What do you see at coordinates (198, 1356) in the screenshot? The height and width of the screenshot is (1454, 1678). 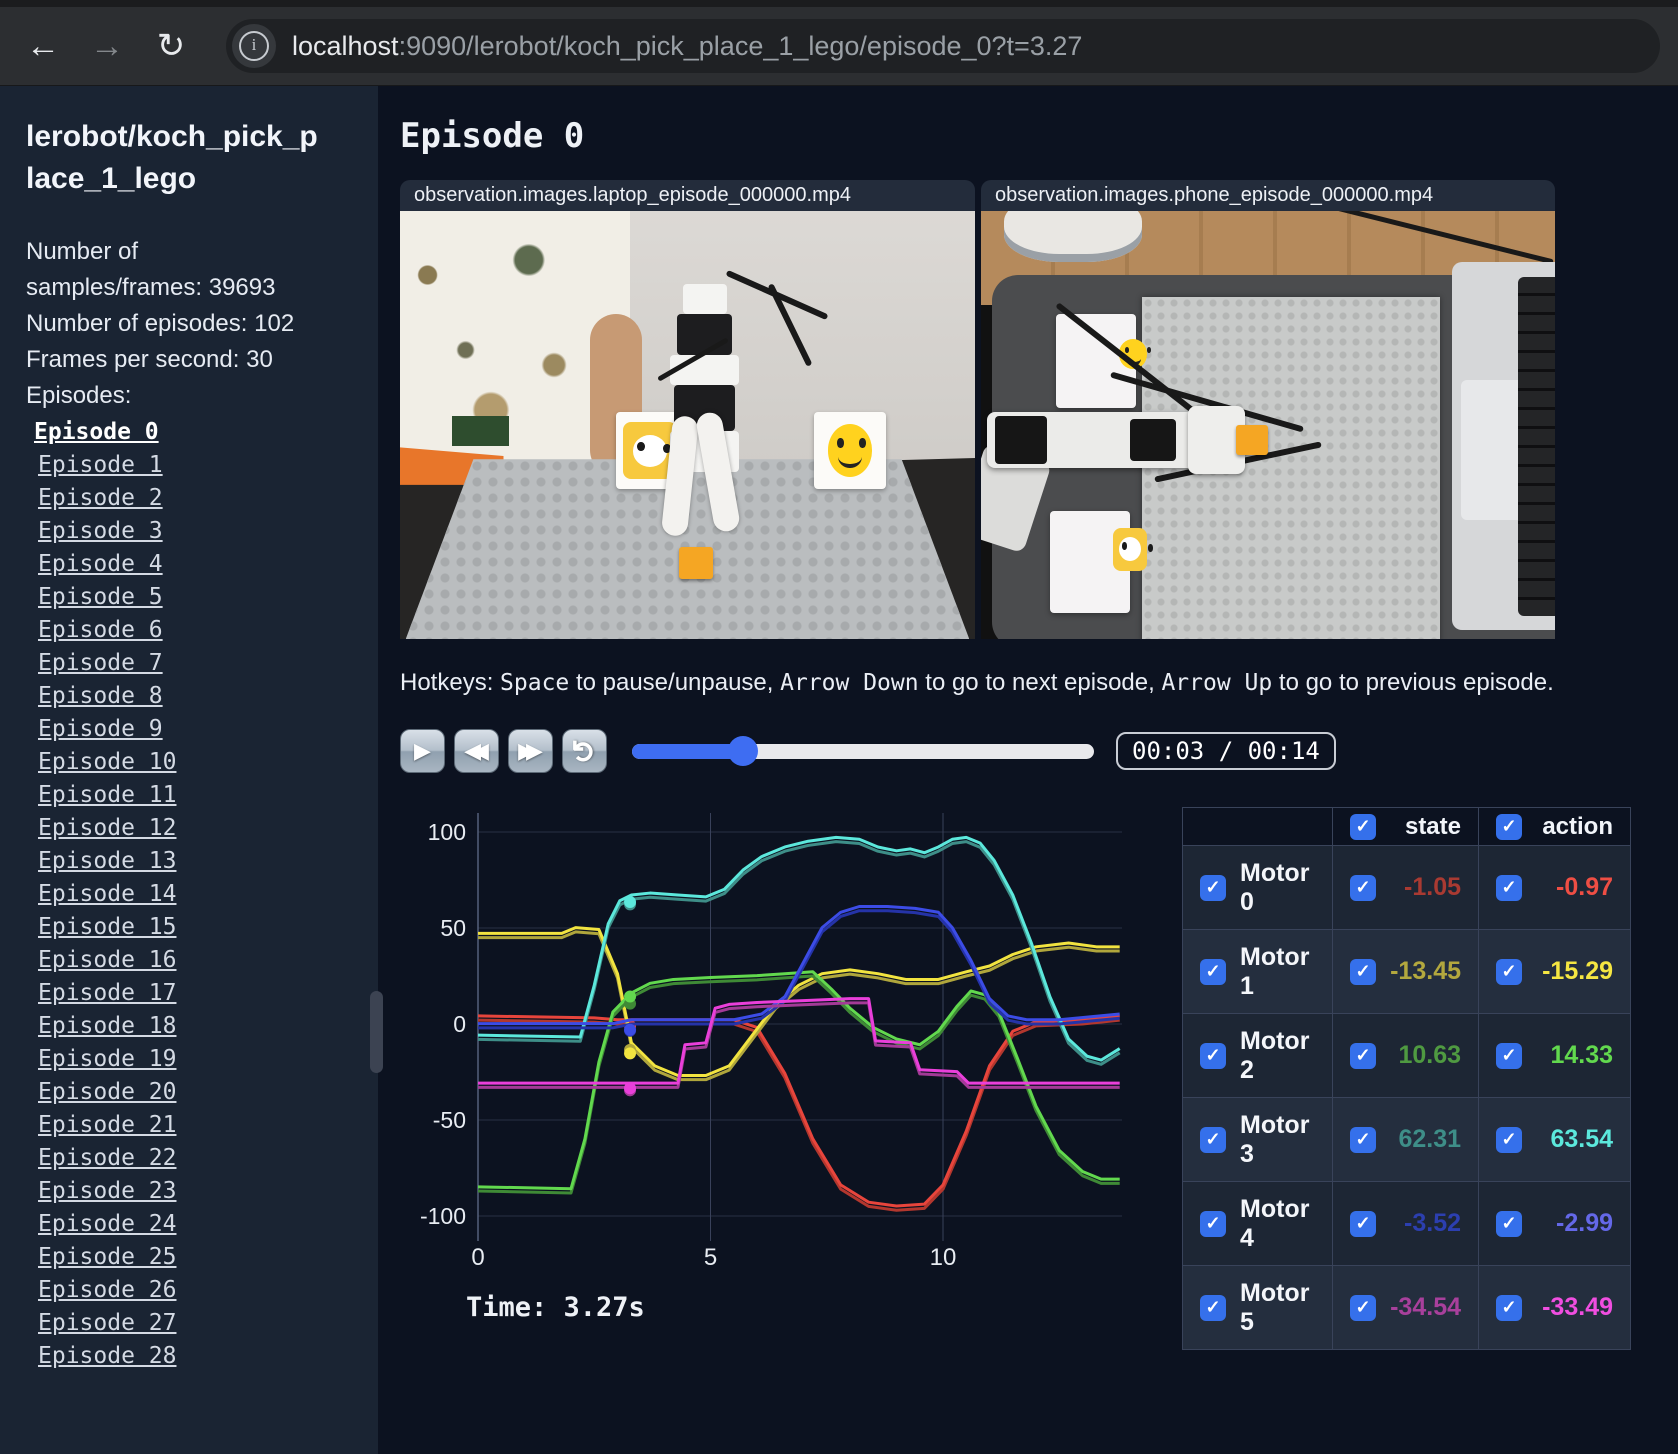 I see `episode-link: Episode 28` at bounding box center [198, 1356].